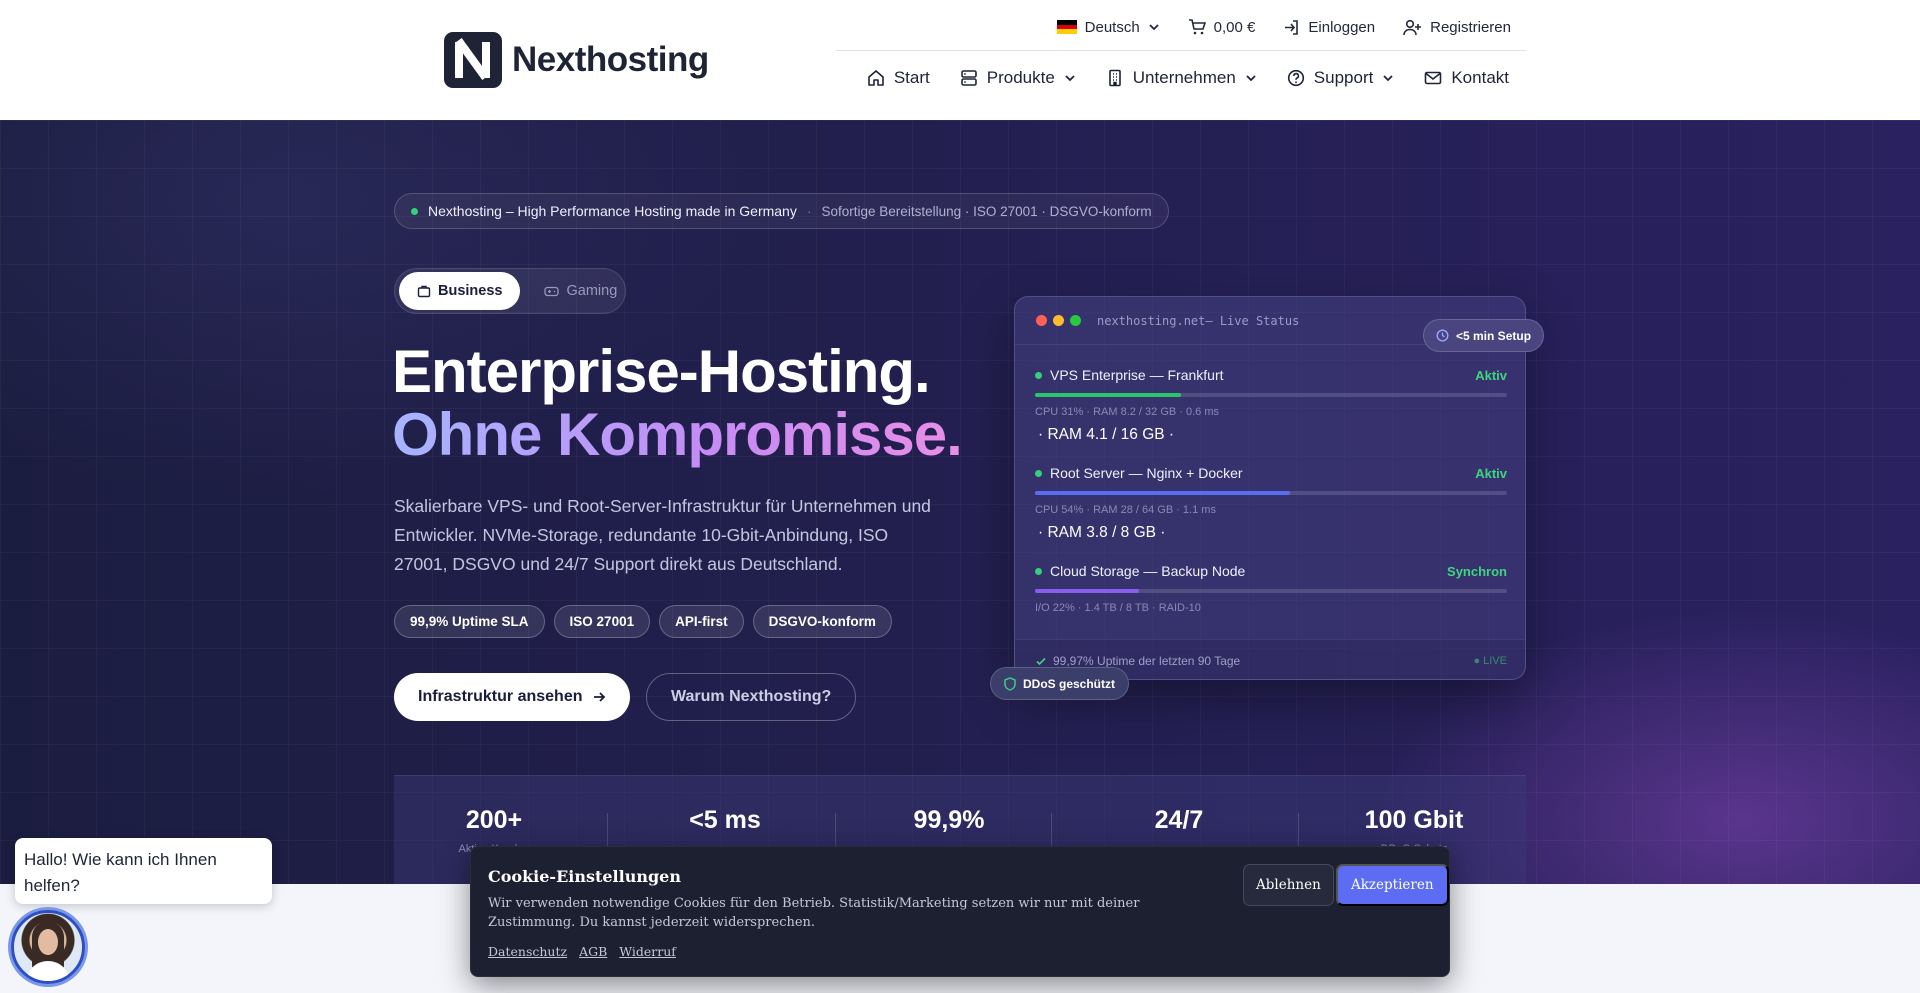  Describe the element at coordinates (1102, 532) in the screenshot. I see `server-ram: · RAM 3.8 / 8 GB ·` at that location.